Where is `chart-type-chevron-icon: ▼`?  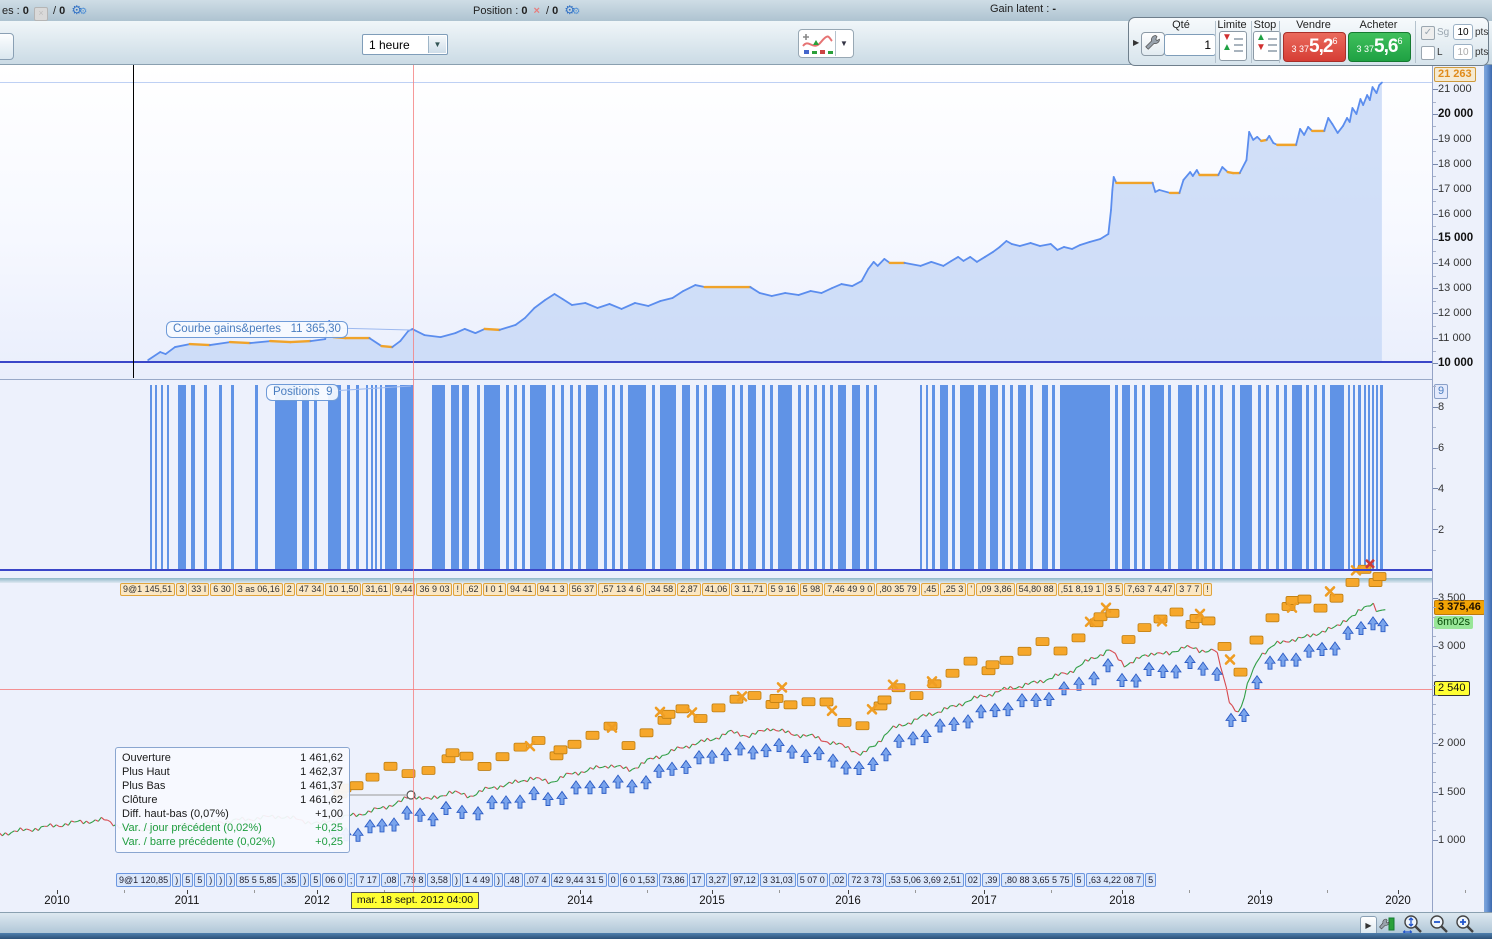 chart-type-chevron-icon: ▼ is located at coordinates (843, 43).